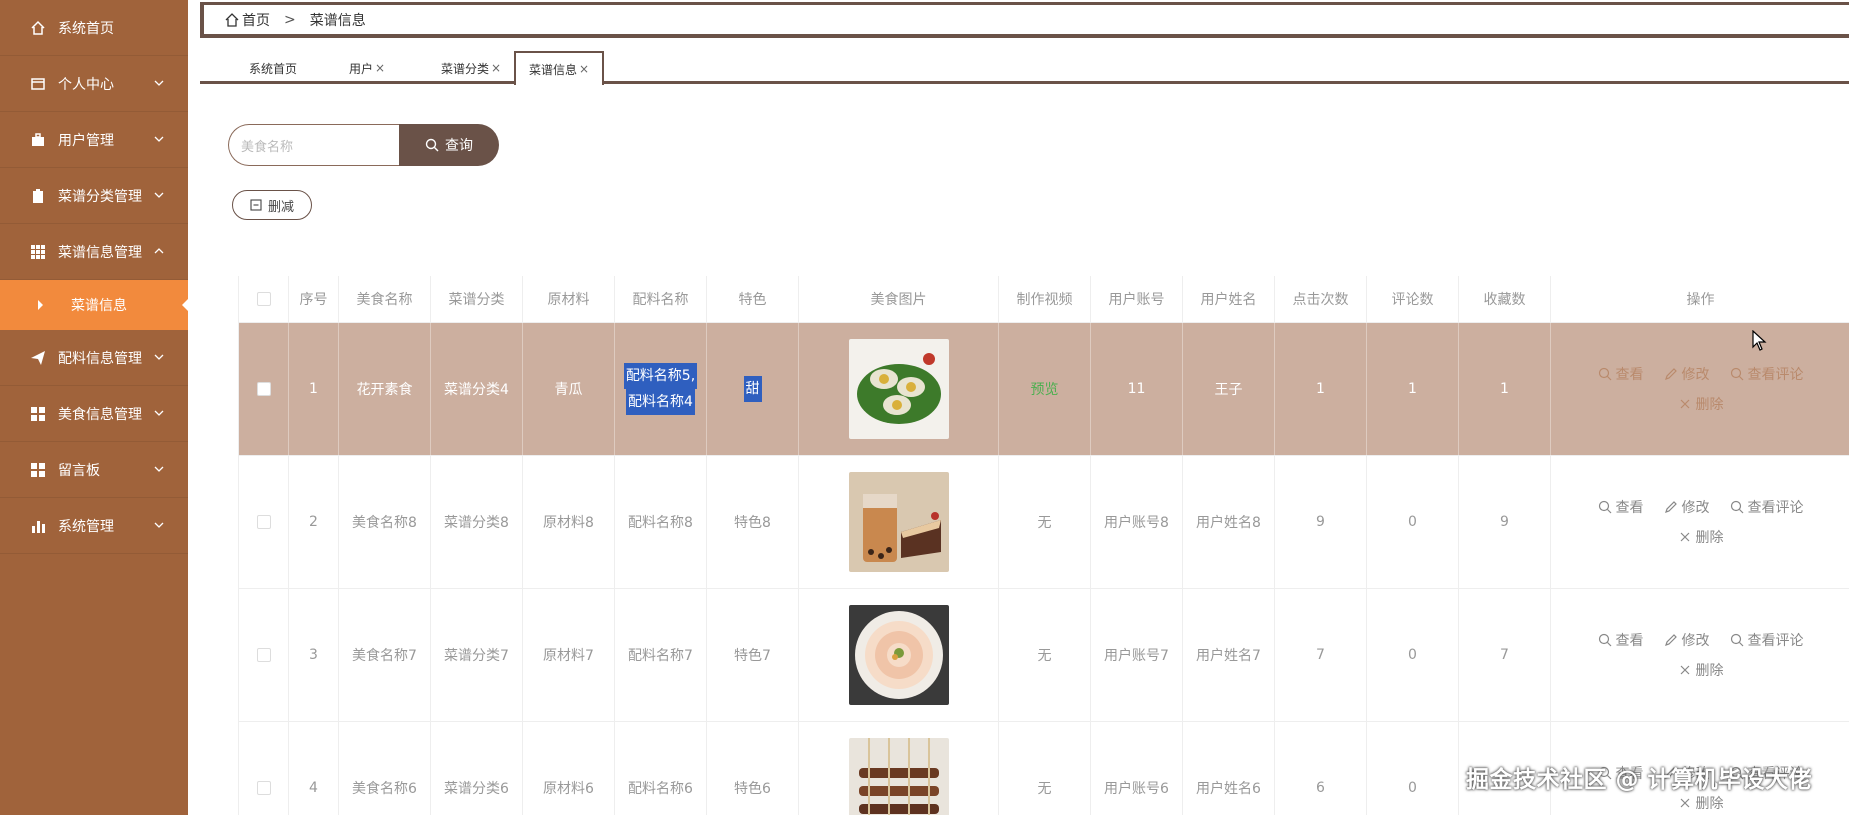  I want to click on video-preview-link: 预览, so click(1045, 389).